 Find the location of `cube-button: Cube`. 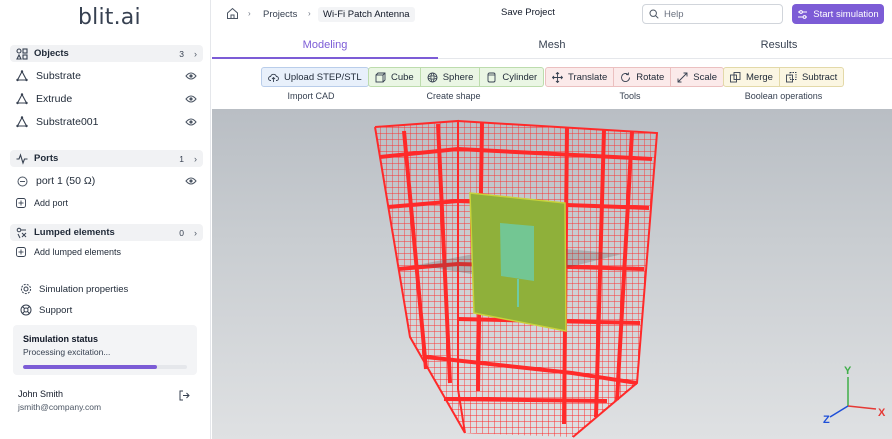

cube-button: Cube is located at coordinates (394, 77).